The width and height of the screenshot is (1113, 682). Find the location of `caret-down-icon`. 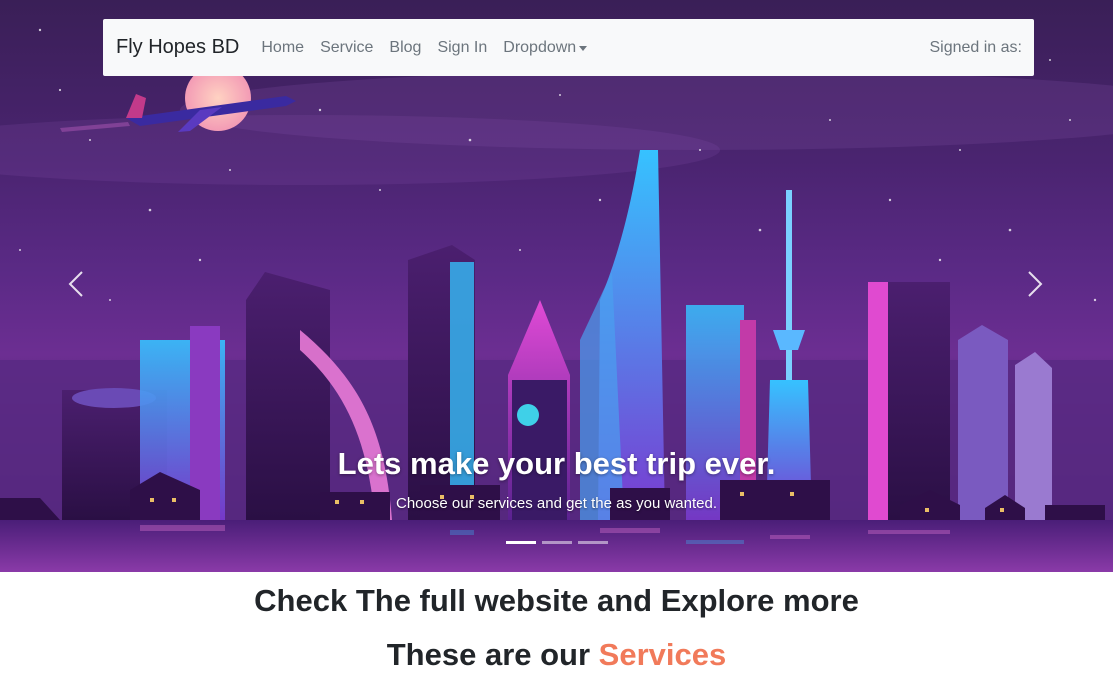

caret-down-icon is located at coordinates (583, 48).